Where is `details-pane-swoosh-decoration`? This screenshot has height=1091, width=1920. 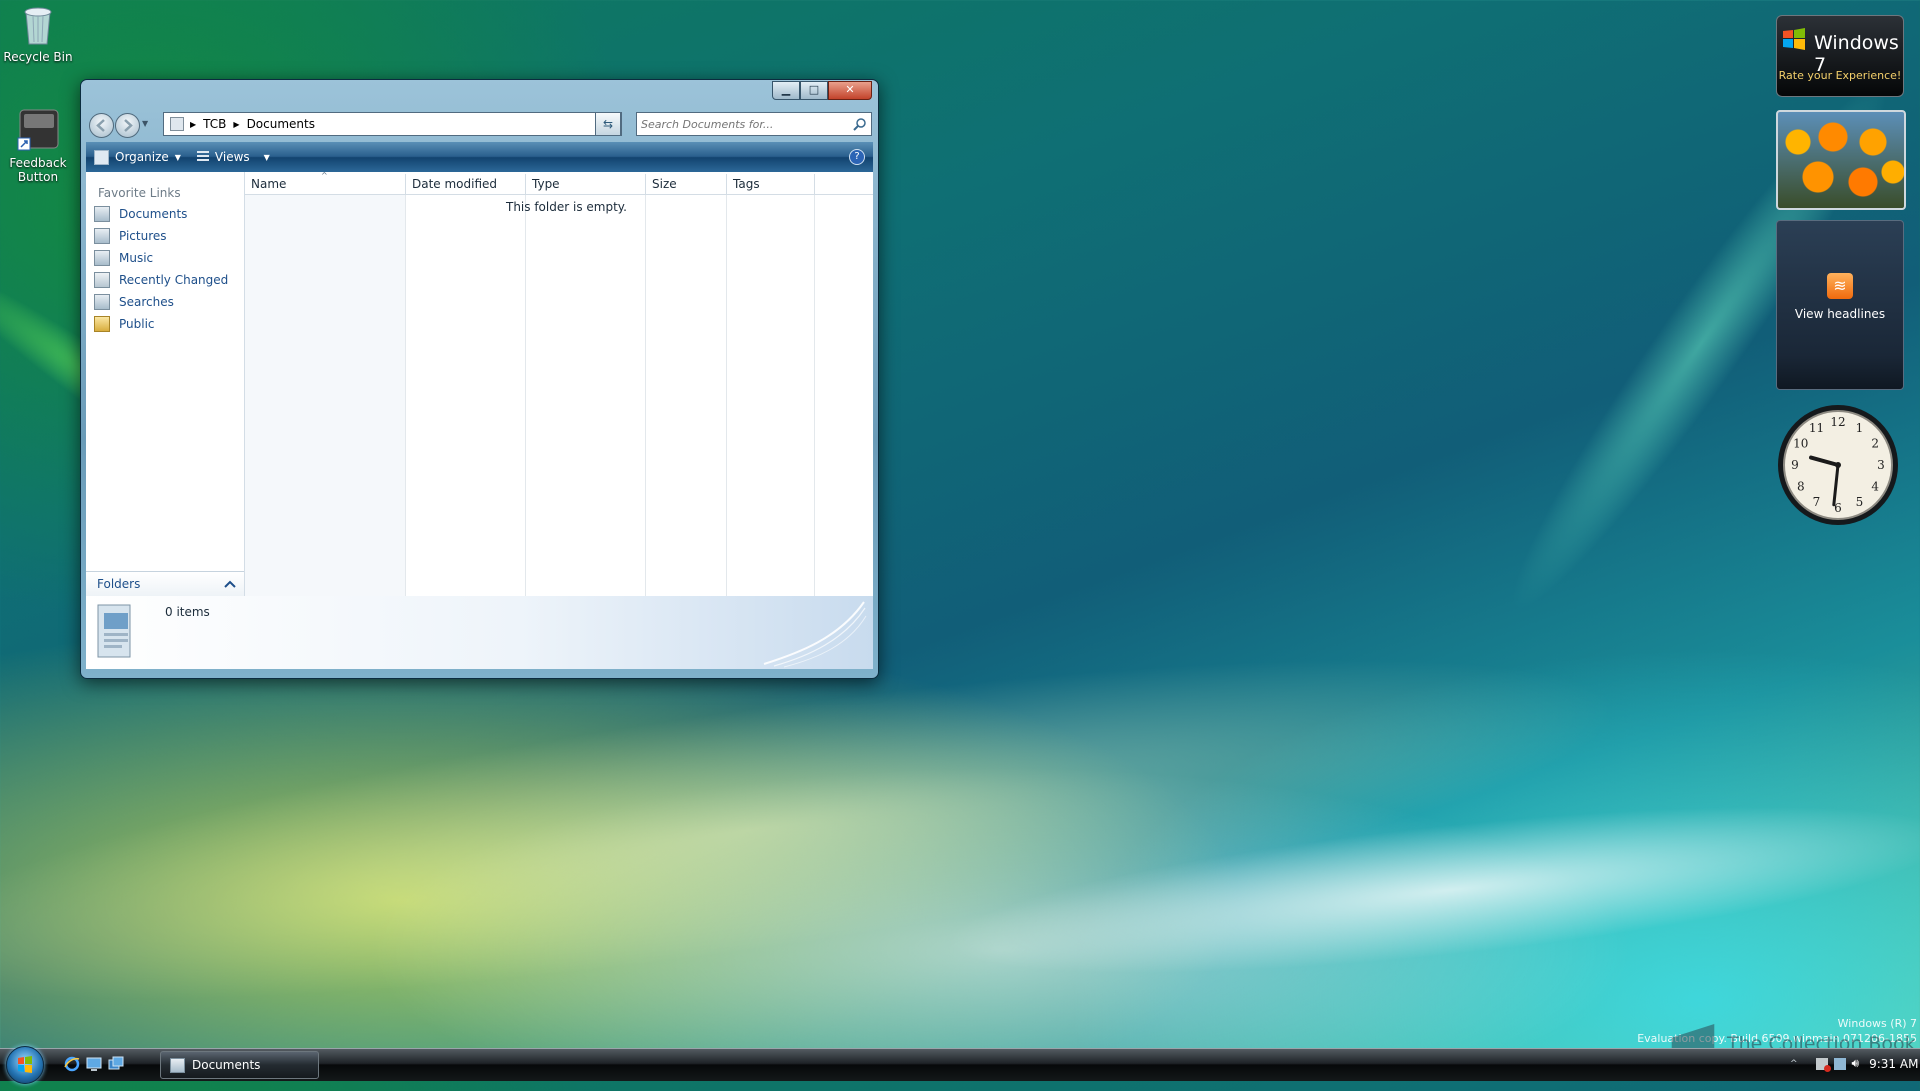
details-pane-swoosh-decoration is located at coordinates (815, 634).